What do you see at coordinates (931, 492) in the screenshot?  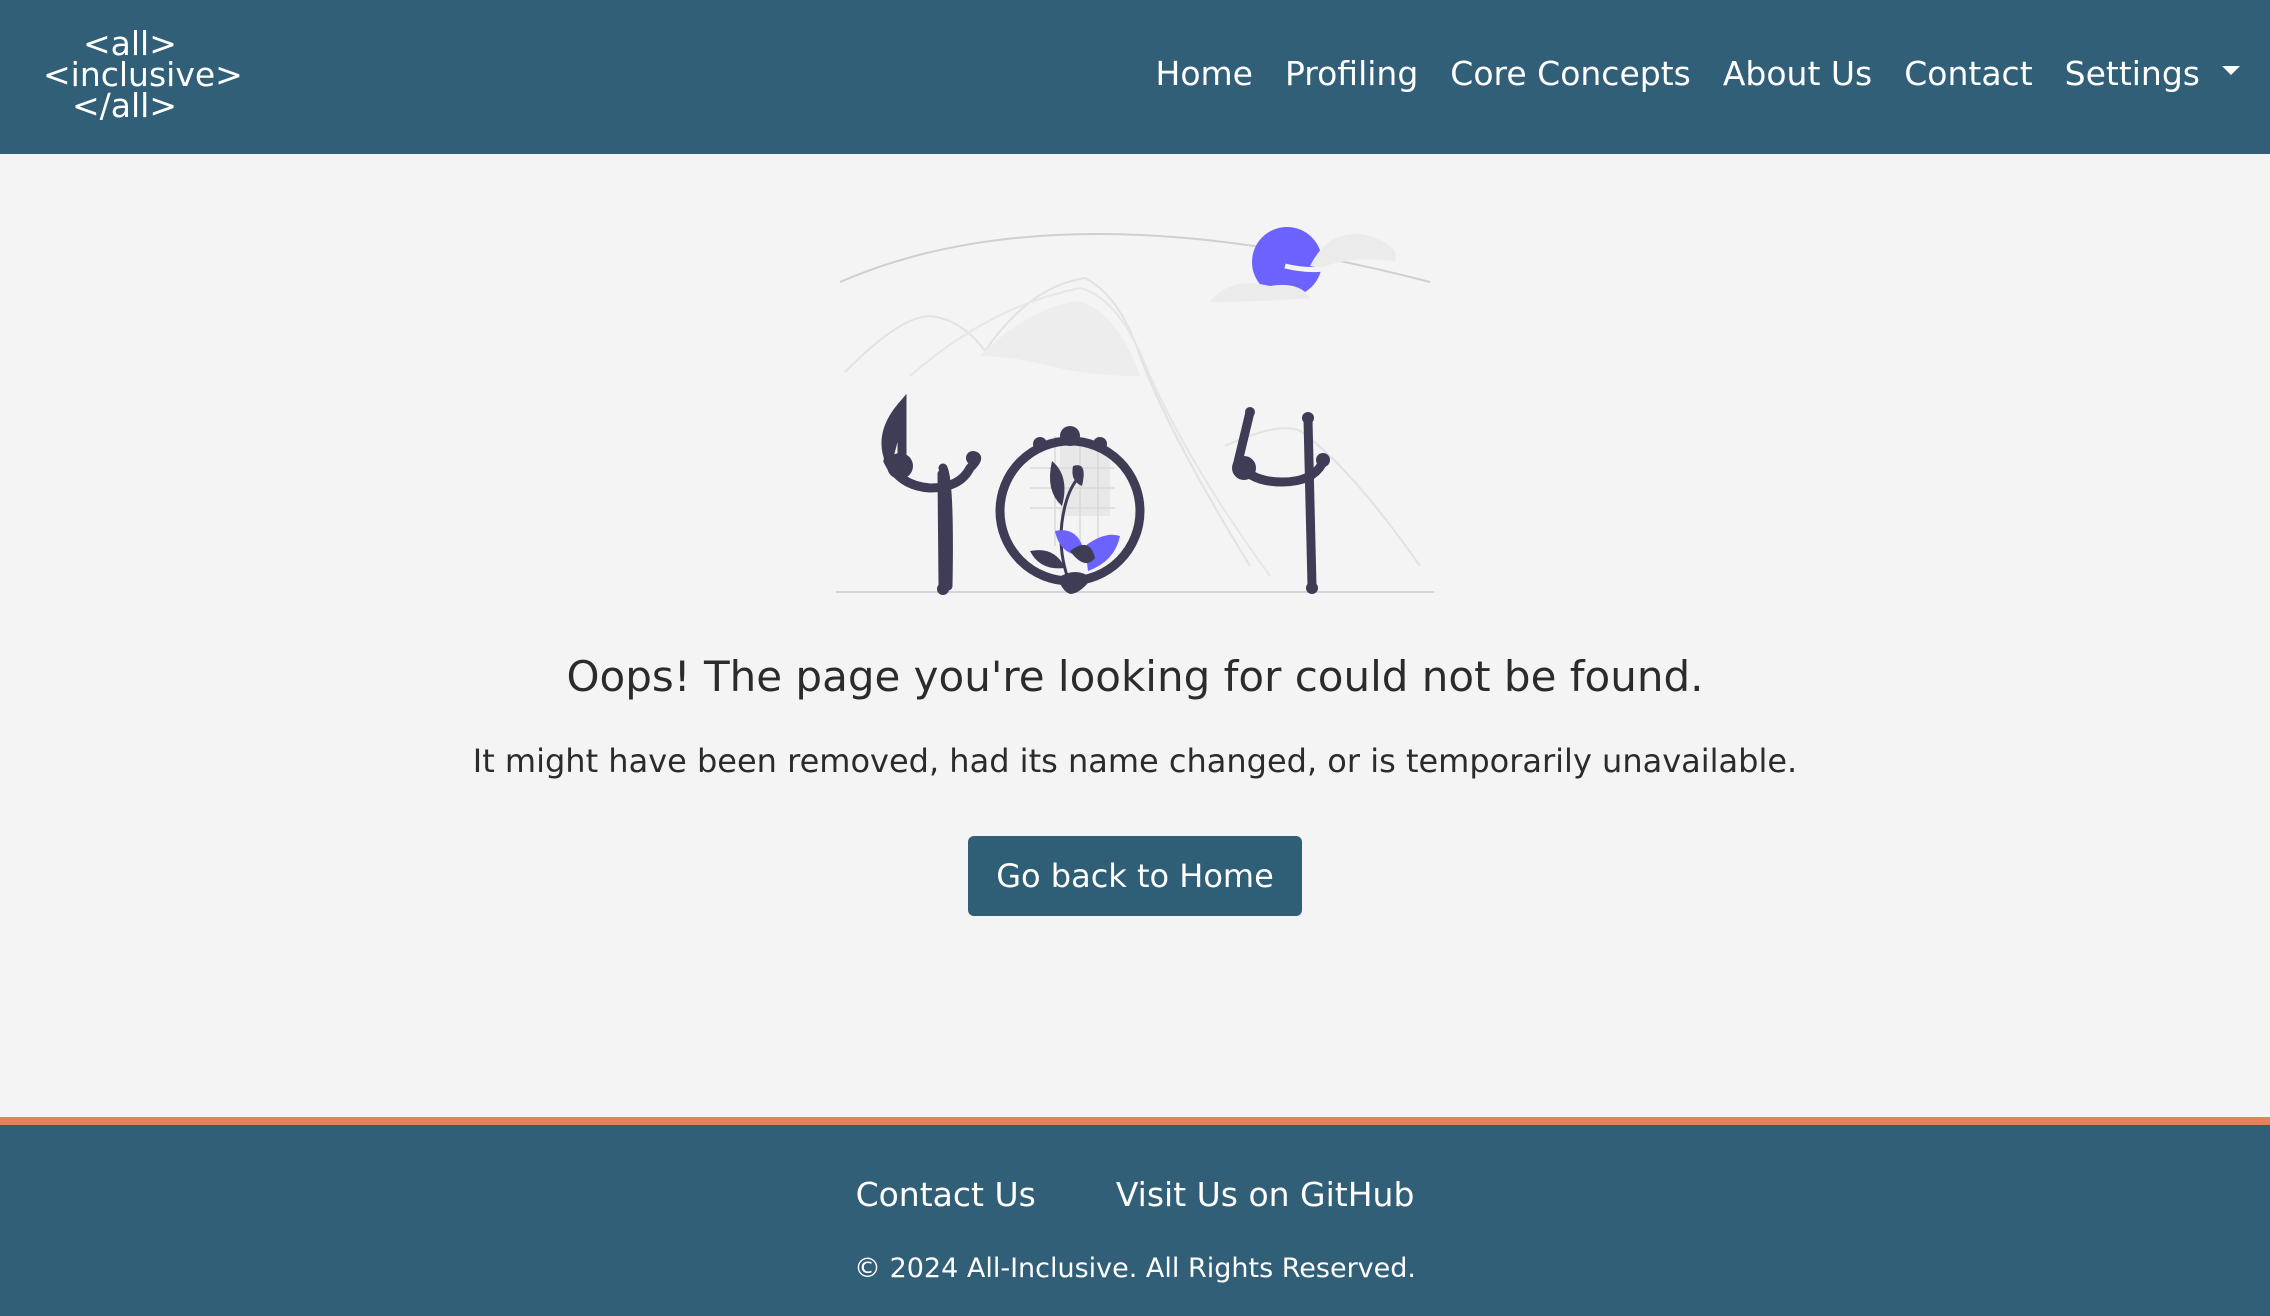 I see `digit-four-left` at bounding box center [931, 492].